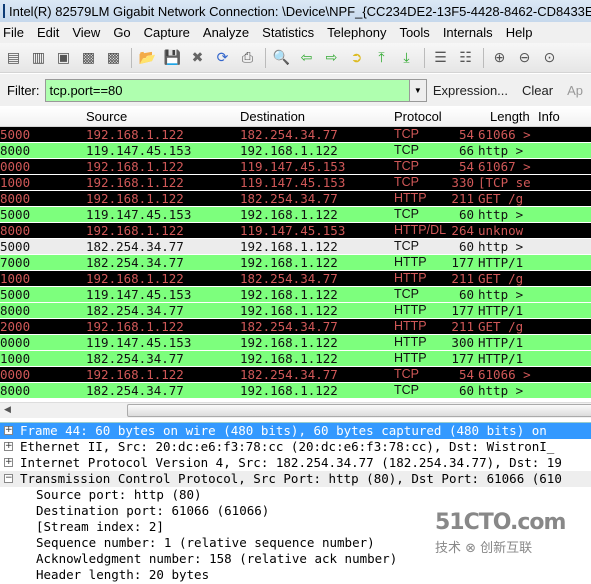  Describe the element at coordinates (499, 57) in the screenshot. I see `zoom-in-icon: ⊕` at that location.